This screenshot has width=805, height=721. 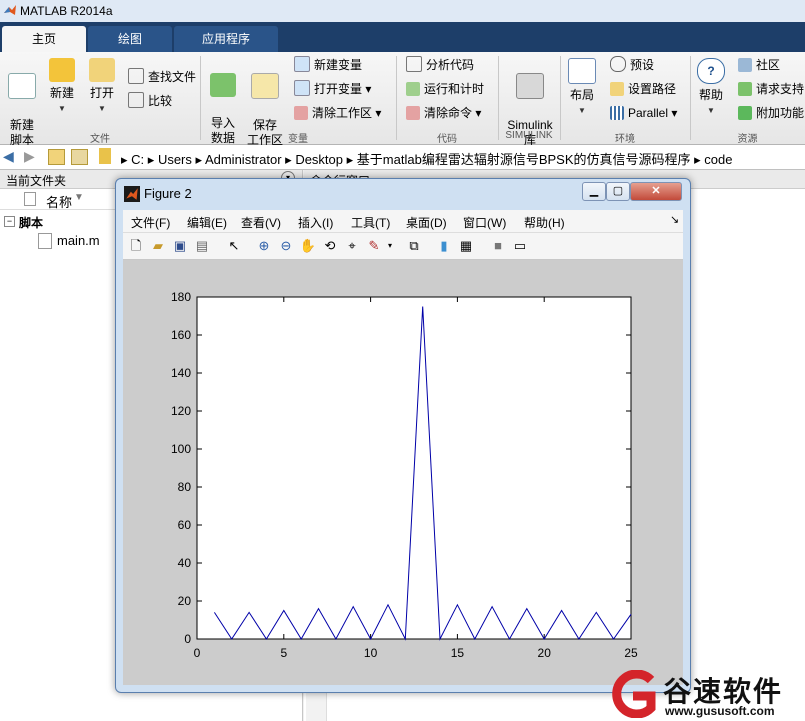 What do you see at coordinates (136, 76) in the screenshot?
I see `find-files-icon` at bounding box center [136, 76].